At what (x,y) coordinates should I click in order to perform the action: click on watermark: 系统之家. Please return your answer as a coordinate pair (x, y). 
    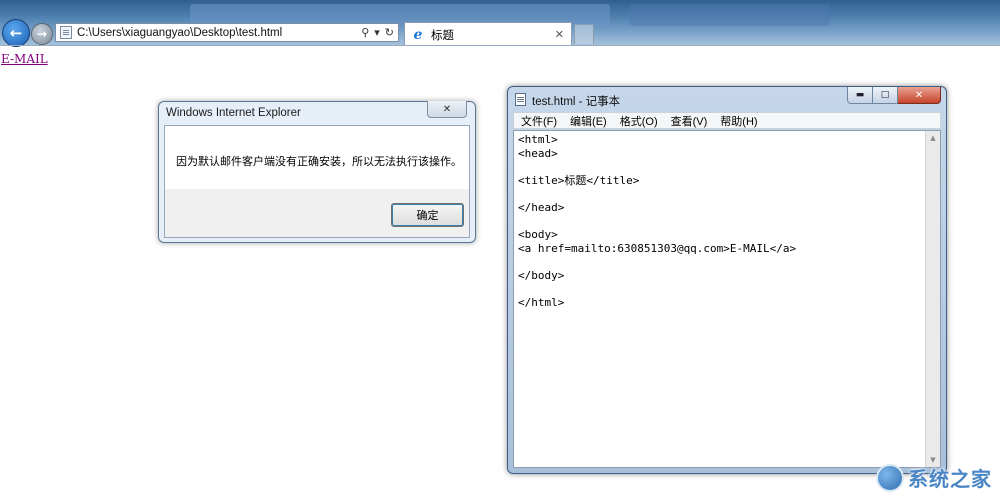
    Looking at the image, I should click on (934, 477).